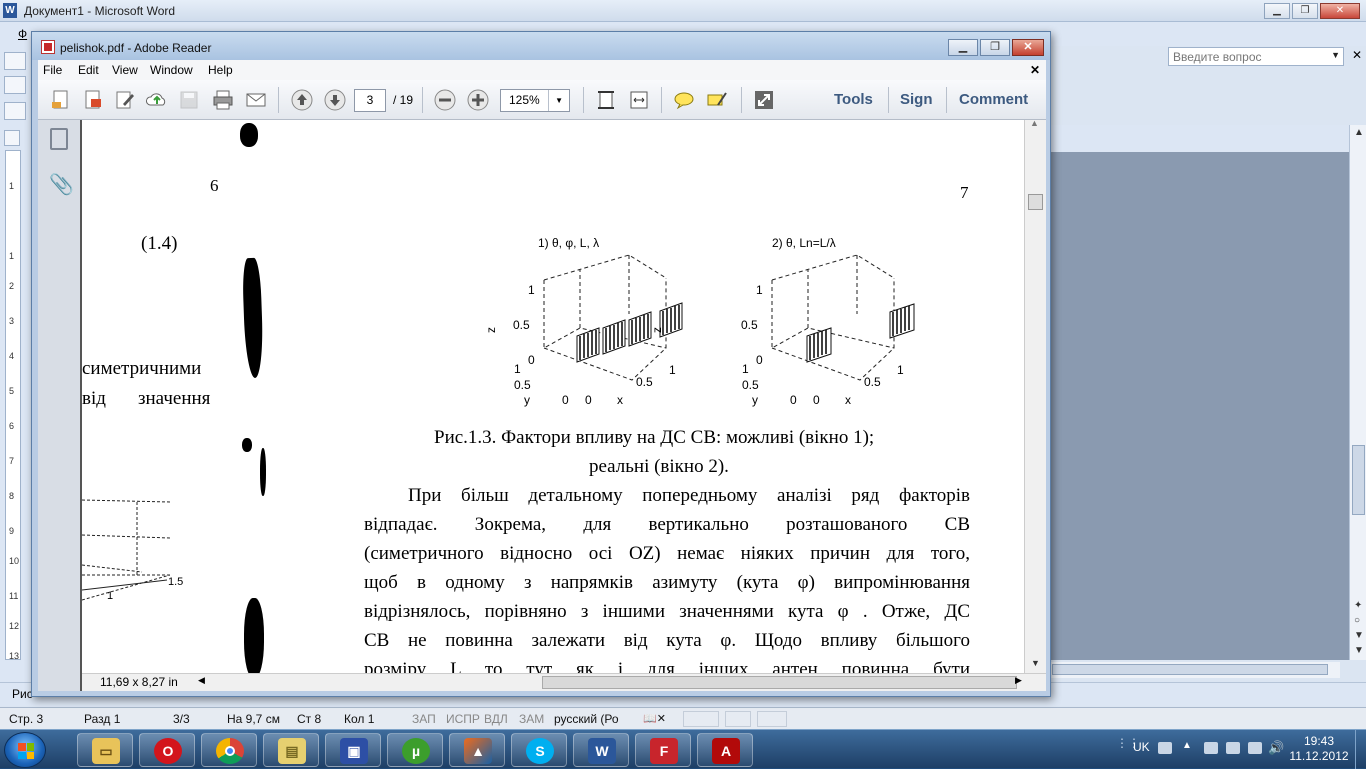 The height and width of the screenshot is (769, 1366). What do you see at coordinates (1034, 123) in the screenshot?
I see `scroll-up-icon: ▲` at bounding box center [1034, 123].